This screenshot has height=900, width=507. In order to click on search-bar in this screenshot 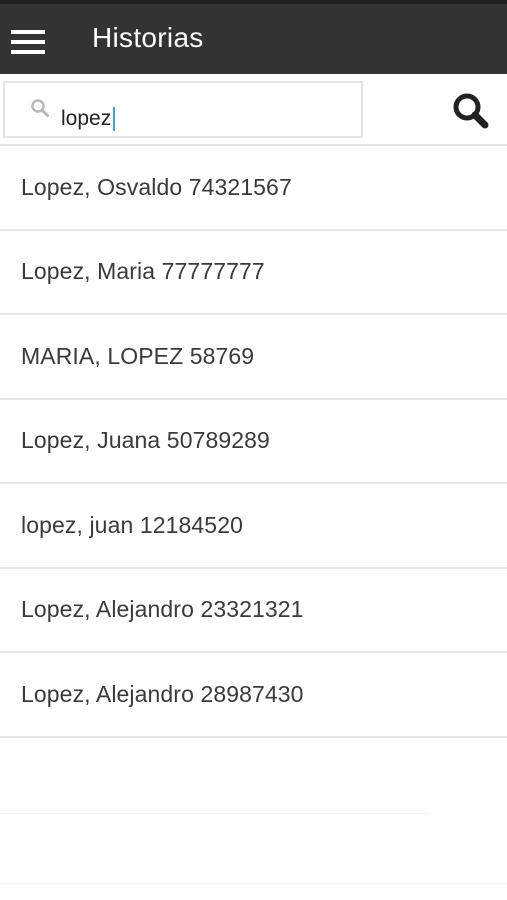, I will do `click(253, 110)`.